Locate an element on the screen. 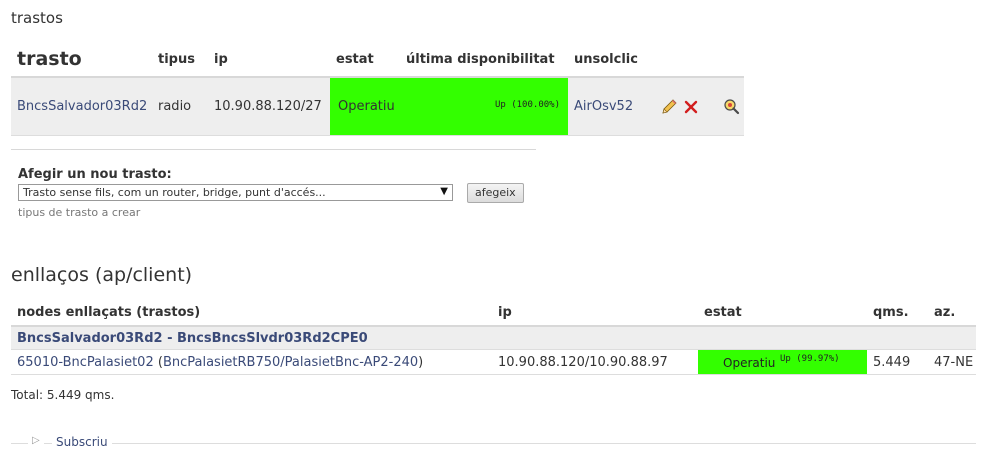 The height and width of the screenshot is (471, 987). search-icon is located at coordinates (731, 107).